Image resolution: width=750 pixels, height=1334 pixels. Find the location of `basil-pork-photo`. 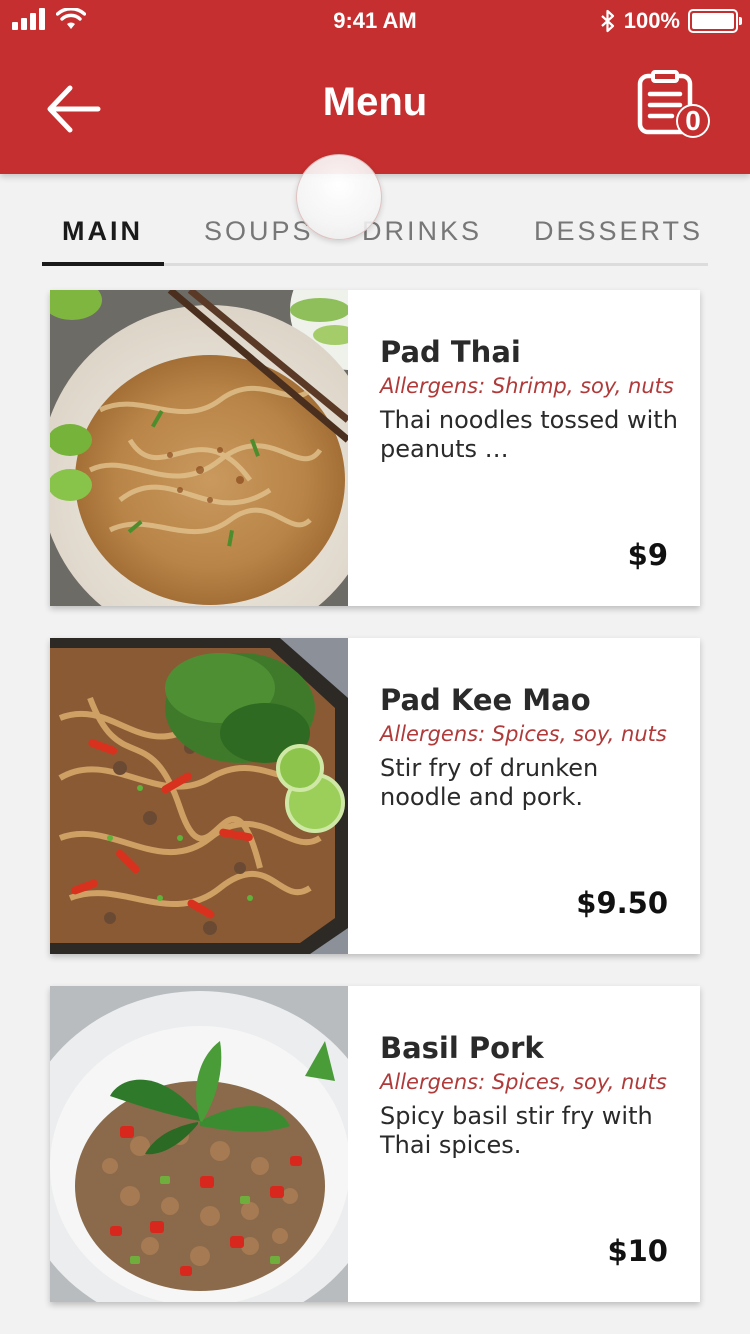

basil-pork-photo is located at coordinates (199, 1144).